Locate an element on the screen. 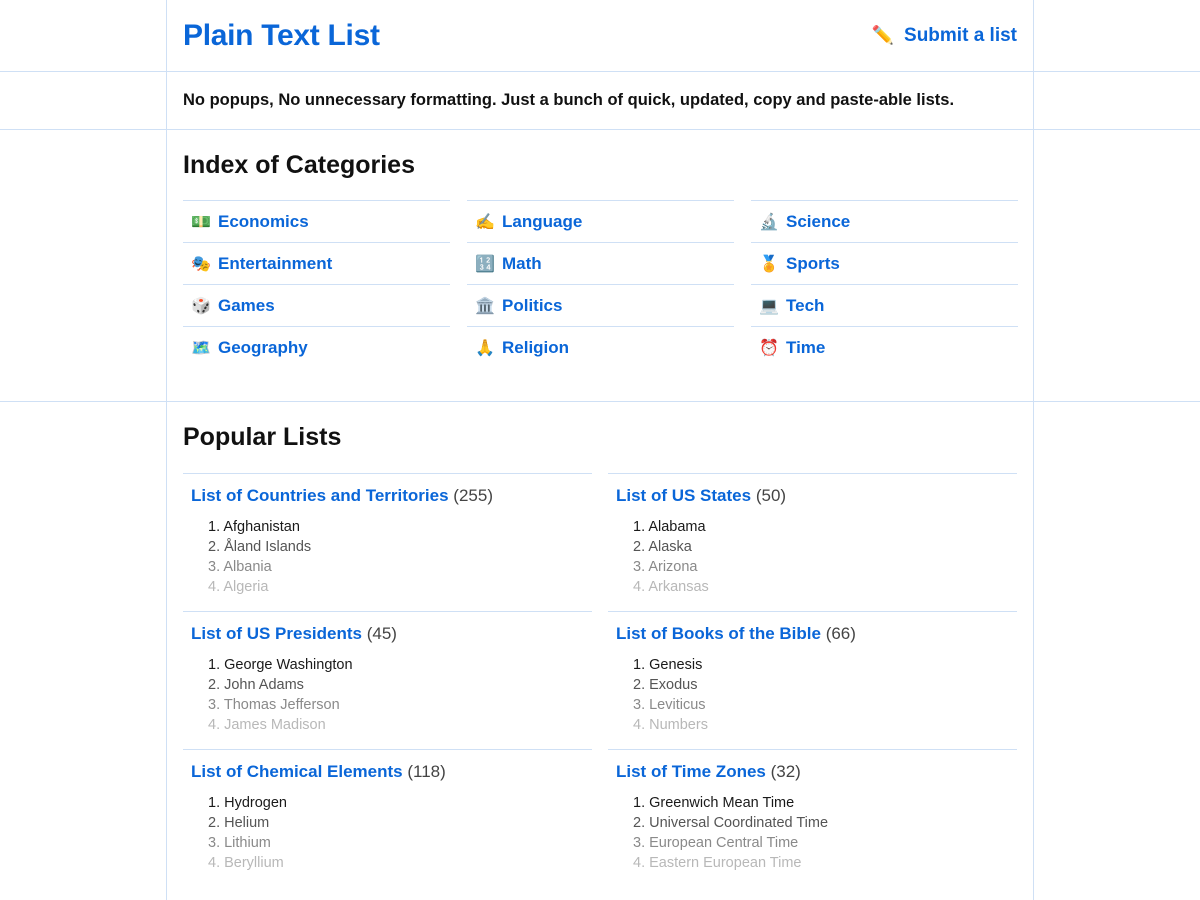 The image size is (1200, 900). category-label: Games is located at coordinates (246, 305).